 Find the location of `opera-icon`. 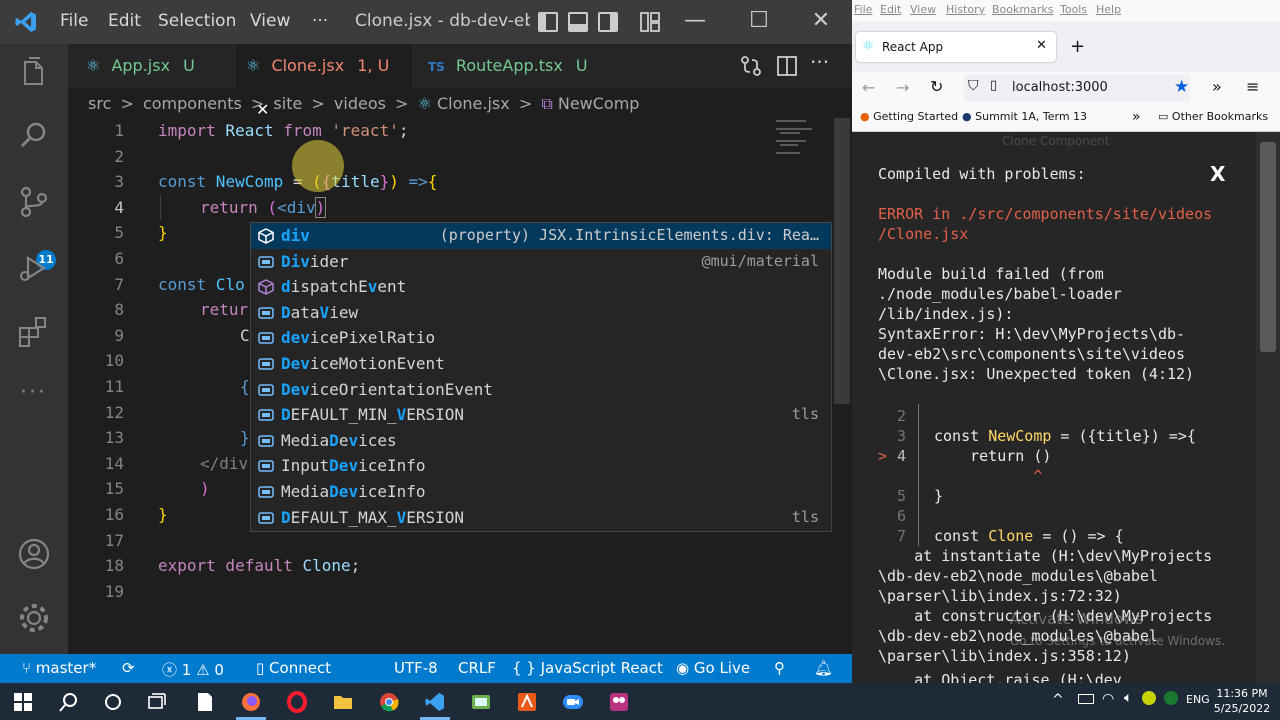

opera-icon is located at coordinates (297, 702).